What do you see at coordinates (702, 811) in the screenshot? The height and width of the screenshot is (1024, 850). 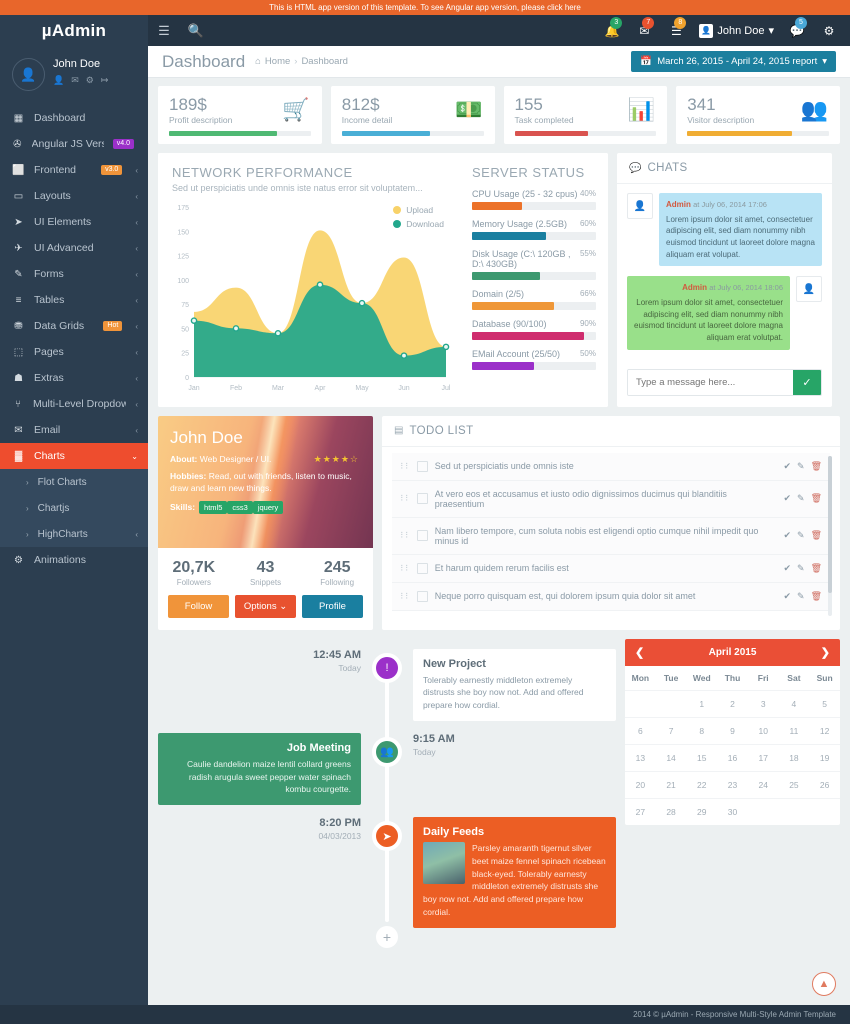 I see `calendar-day-cell: 29` at bounding box center [702, 811].